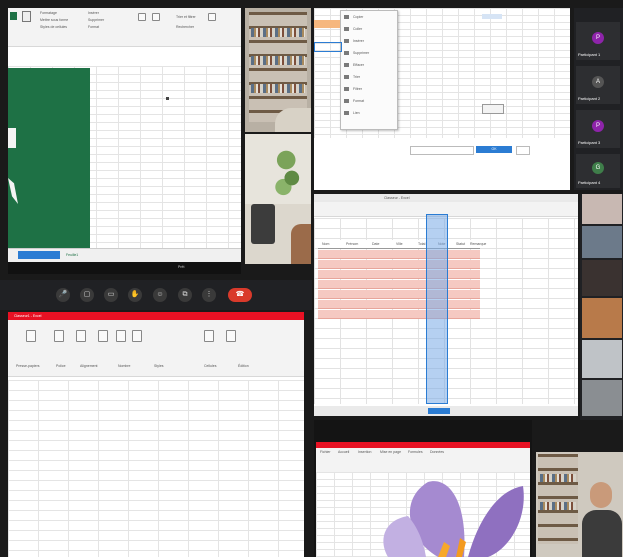  I want to click on taskbar-status: Prêt, so click(181, 267).